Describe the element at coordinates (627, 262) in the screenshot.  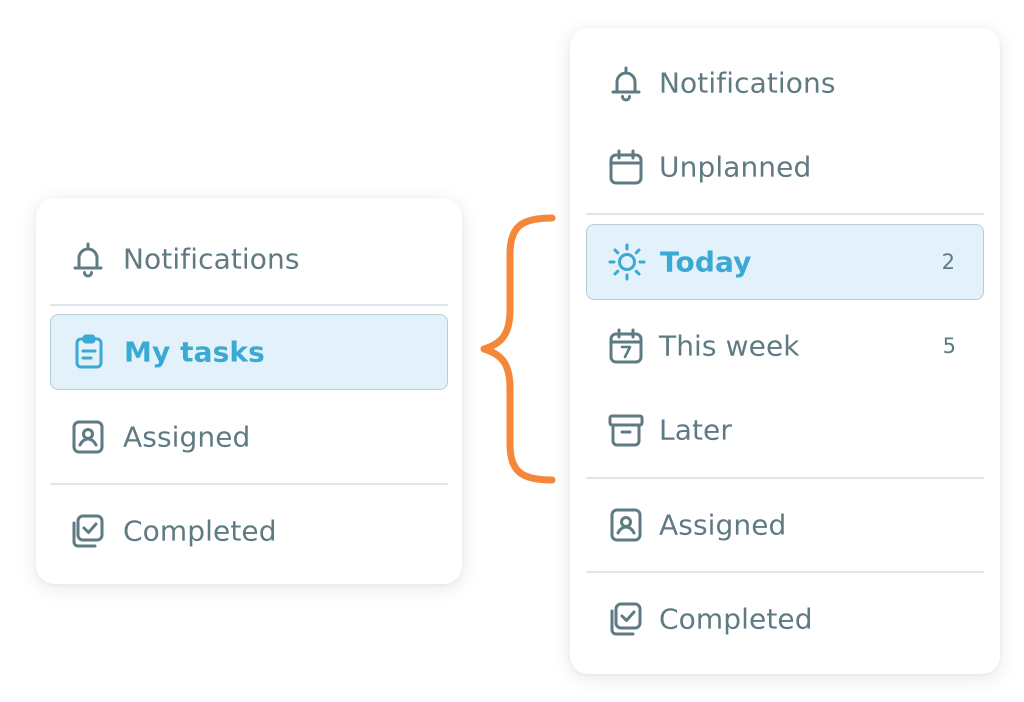
I see `sun-icon` at that location.